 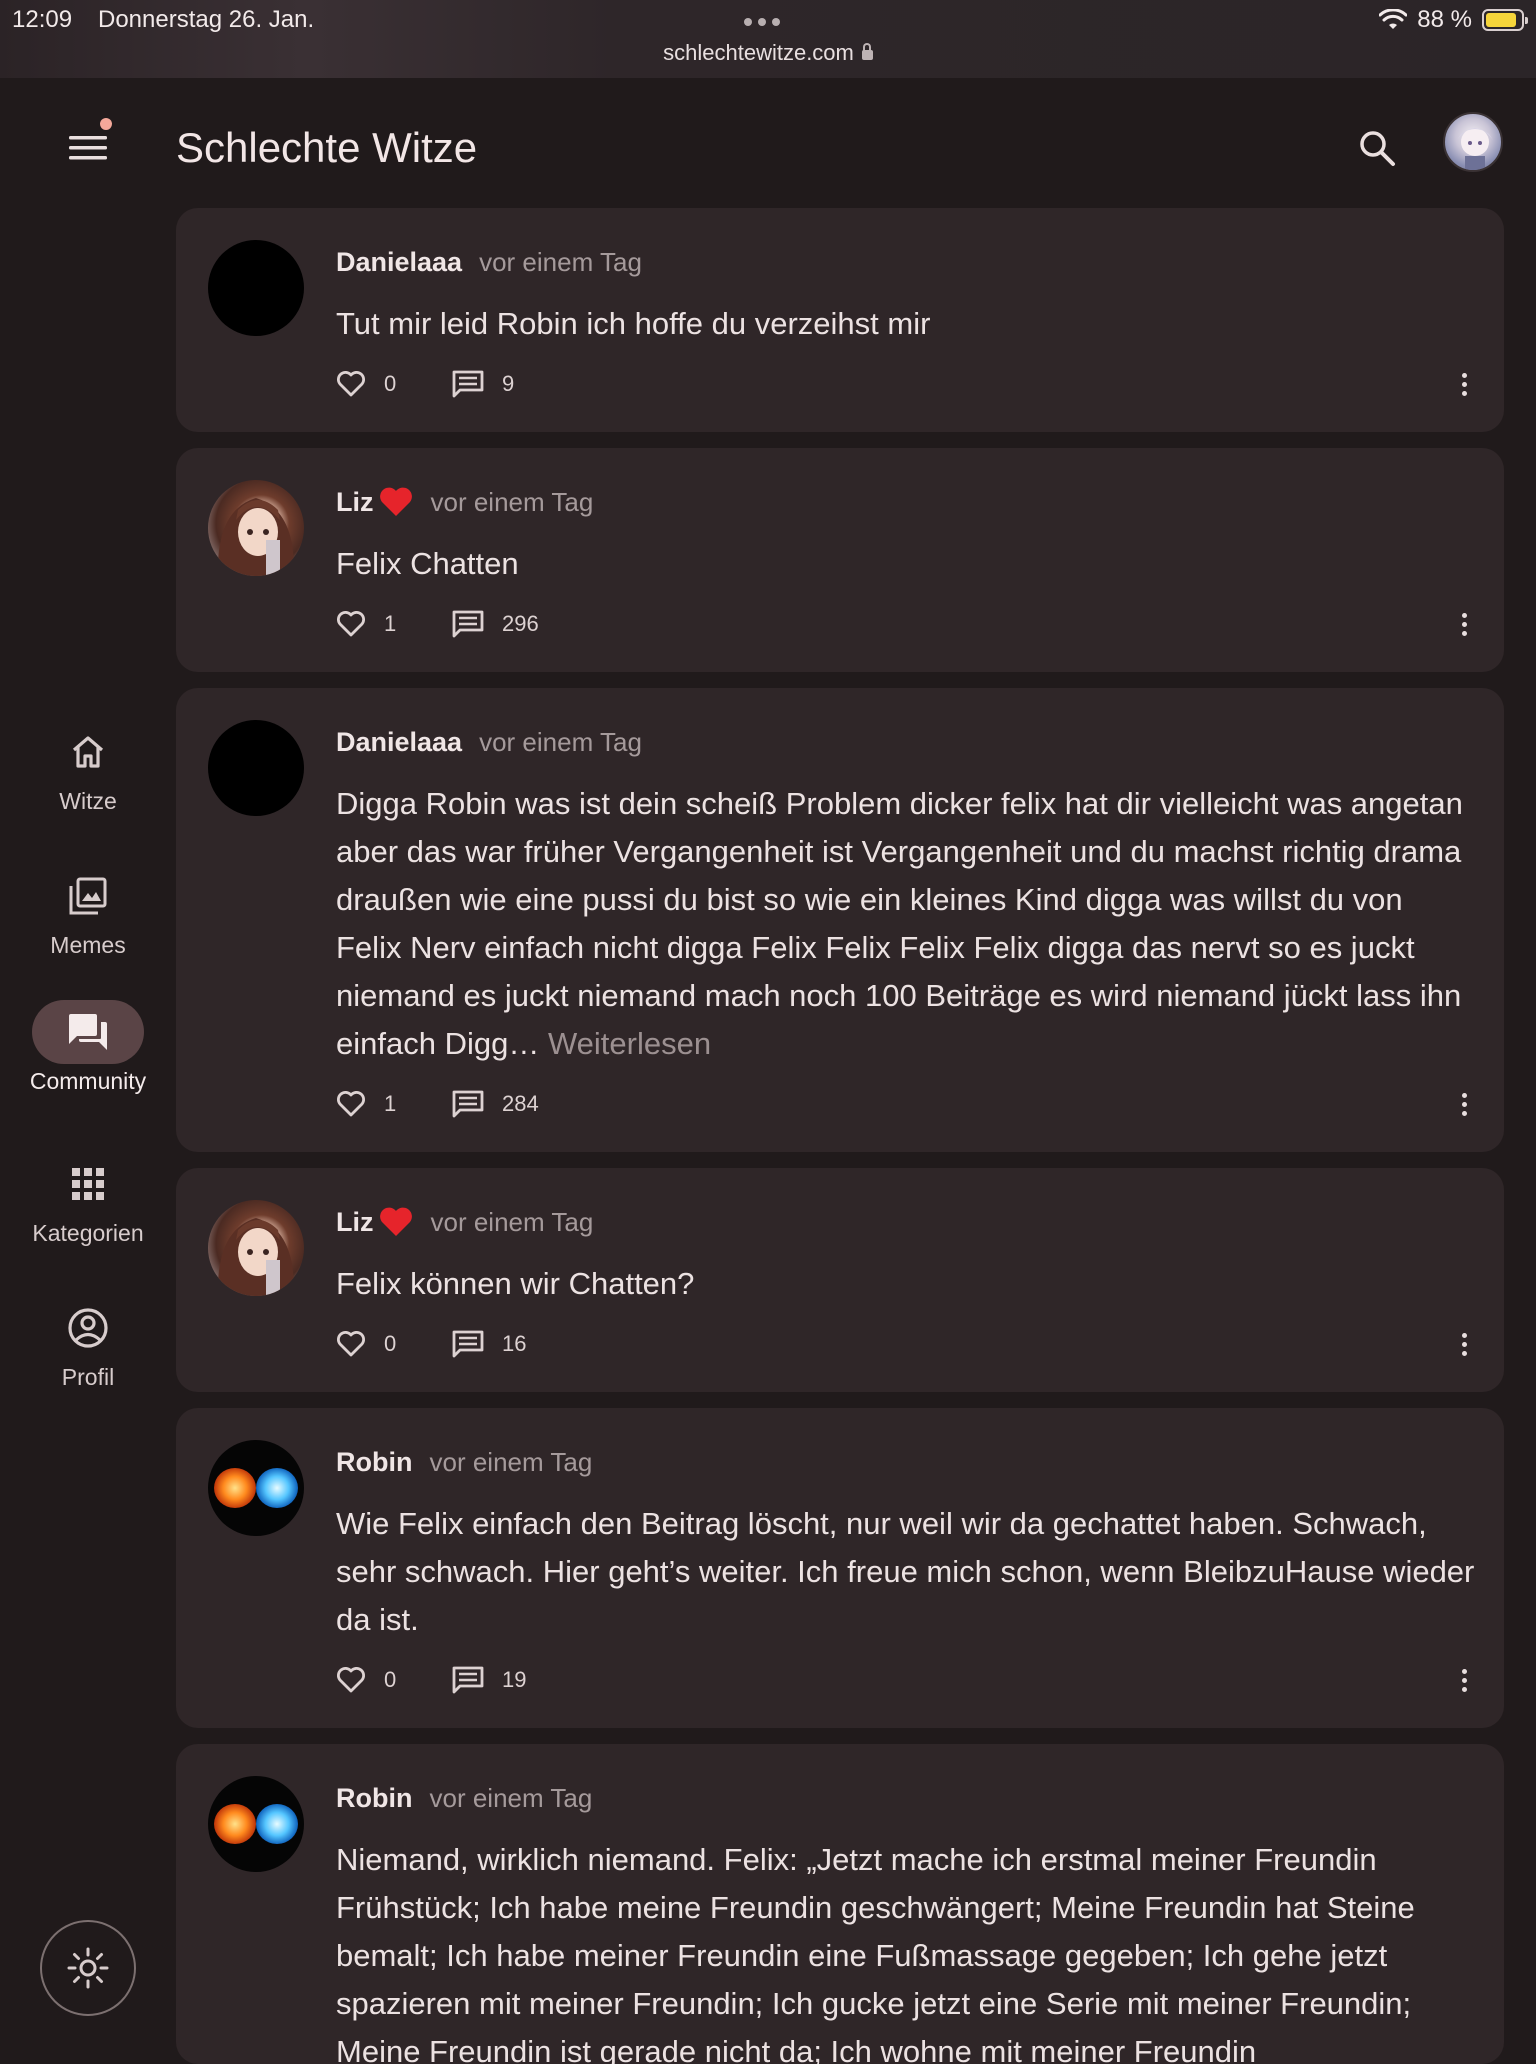 What do you see at coordinates (906, 564) in the screenshot?
I see `post-text: Felix Chatten` at bounding box center [906, 564].